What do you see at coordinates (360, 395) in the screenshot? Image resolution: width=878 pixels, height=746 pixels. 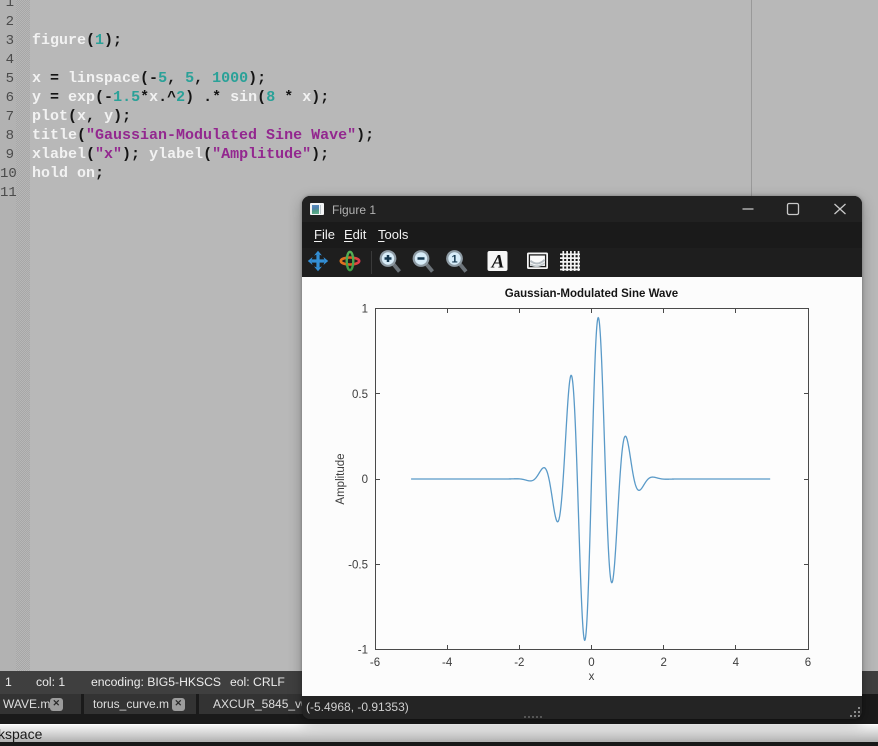 I see `svg-text: 0.5` at bounding box center [360, 395].